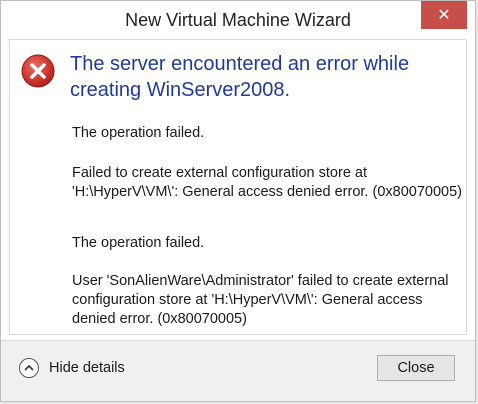 This screenshot has height=404, width=478. I want to click on hide-details-toggle: Hide details, so click(72, 368).